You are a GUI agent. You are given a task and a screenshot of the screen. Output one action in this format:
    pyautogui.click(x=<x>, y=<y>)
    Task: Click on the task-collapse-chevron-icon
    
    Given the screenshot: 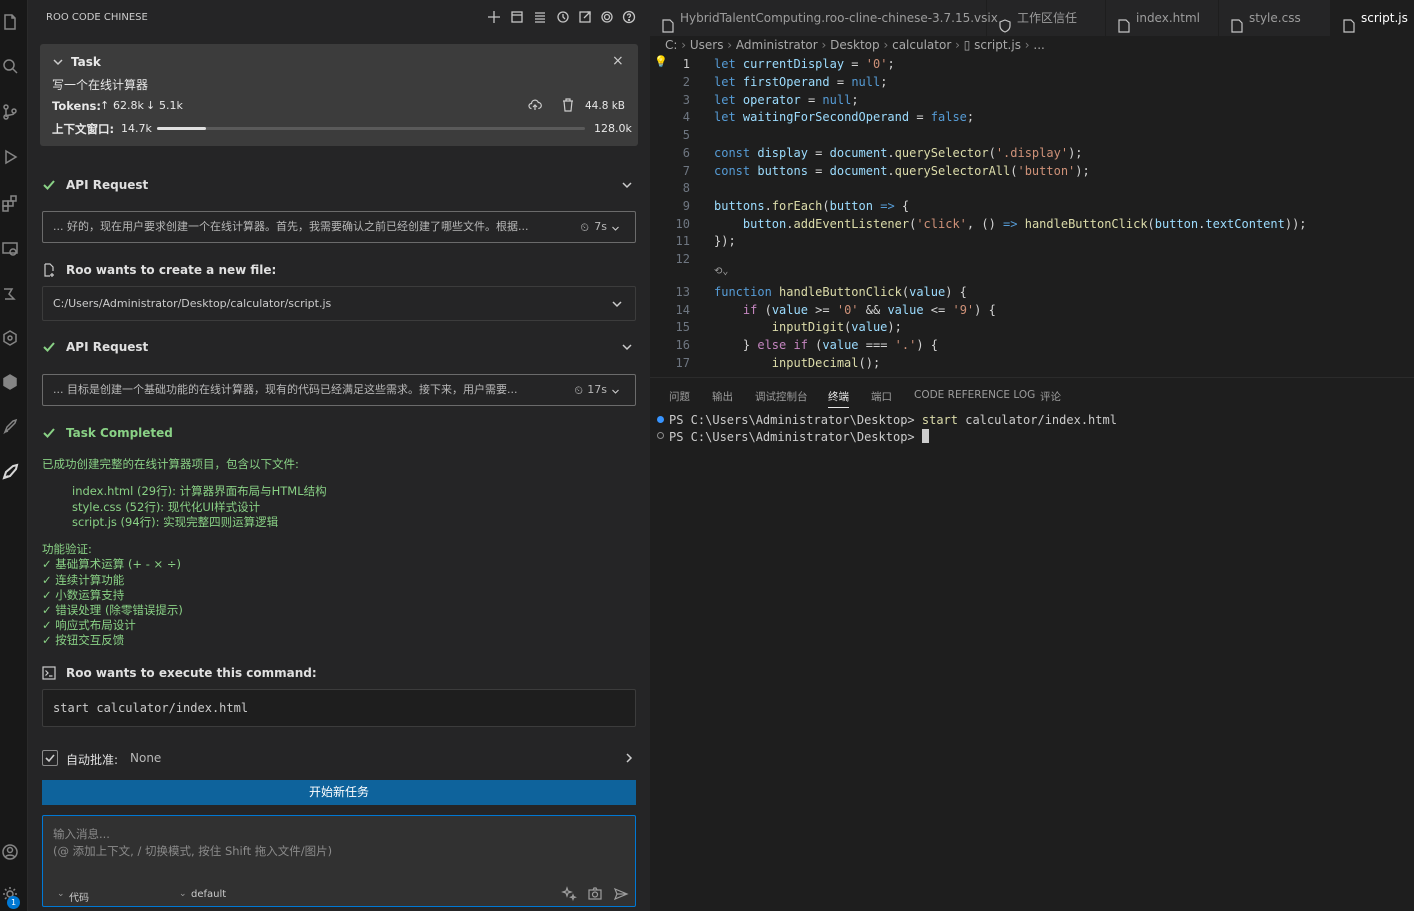 What is the action you would take?
    pyautogui.click(x=58, y=62)
    